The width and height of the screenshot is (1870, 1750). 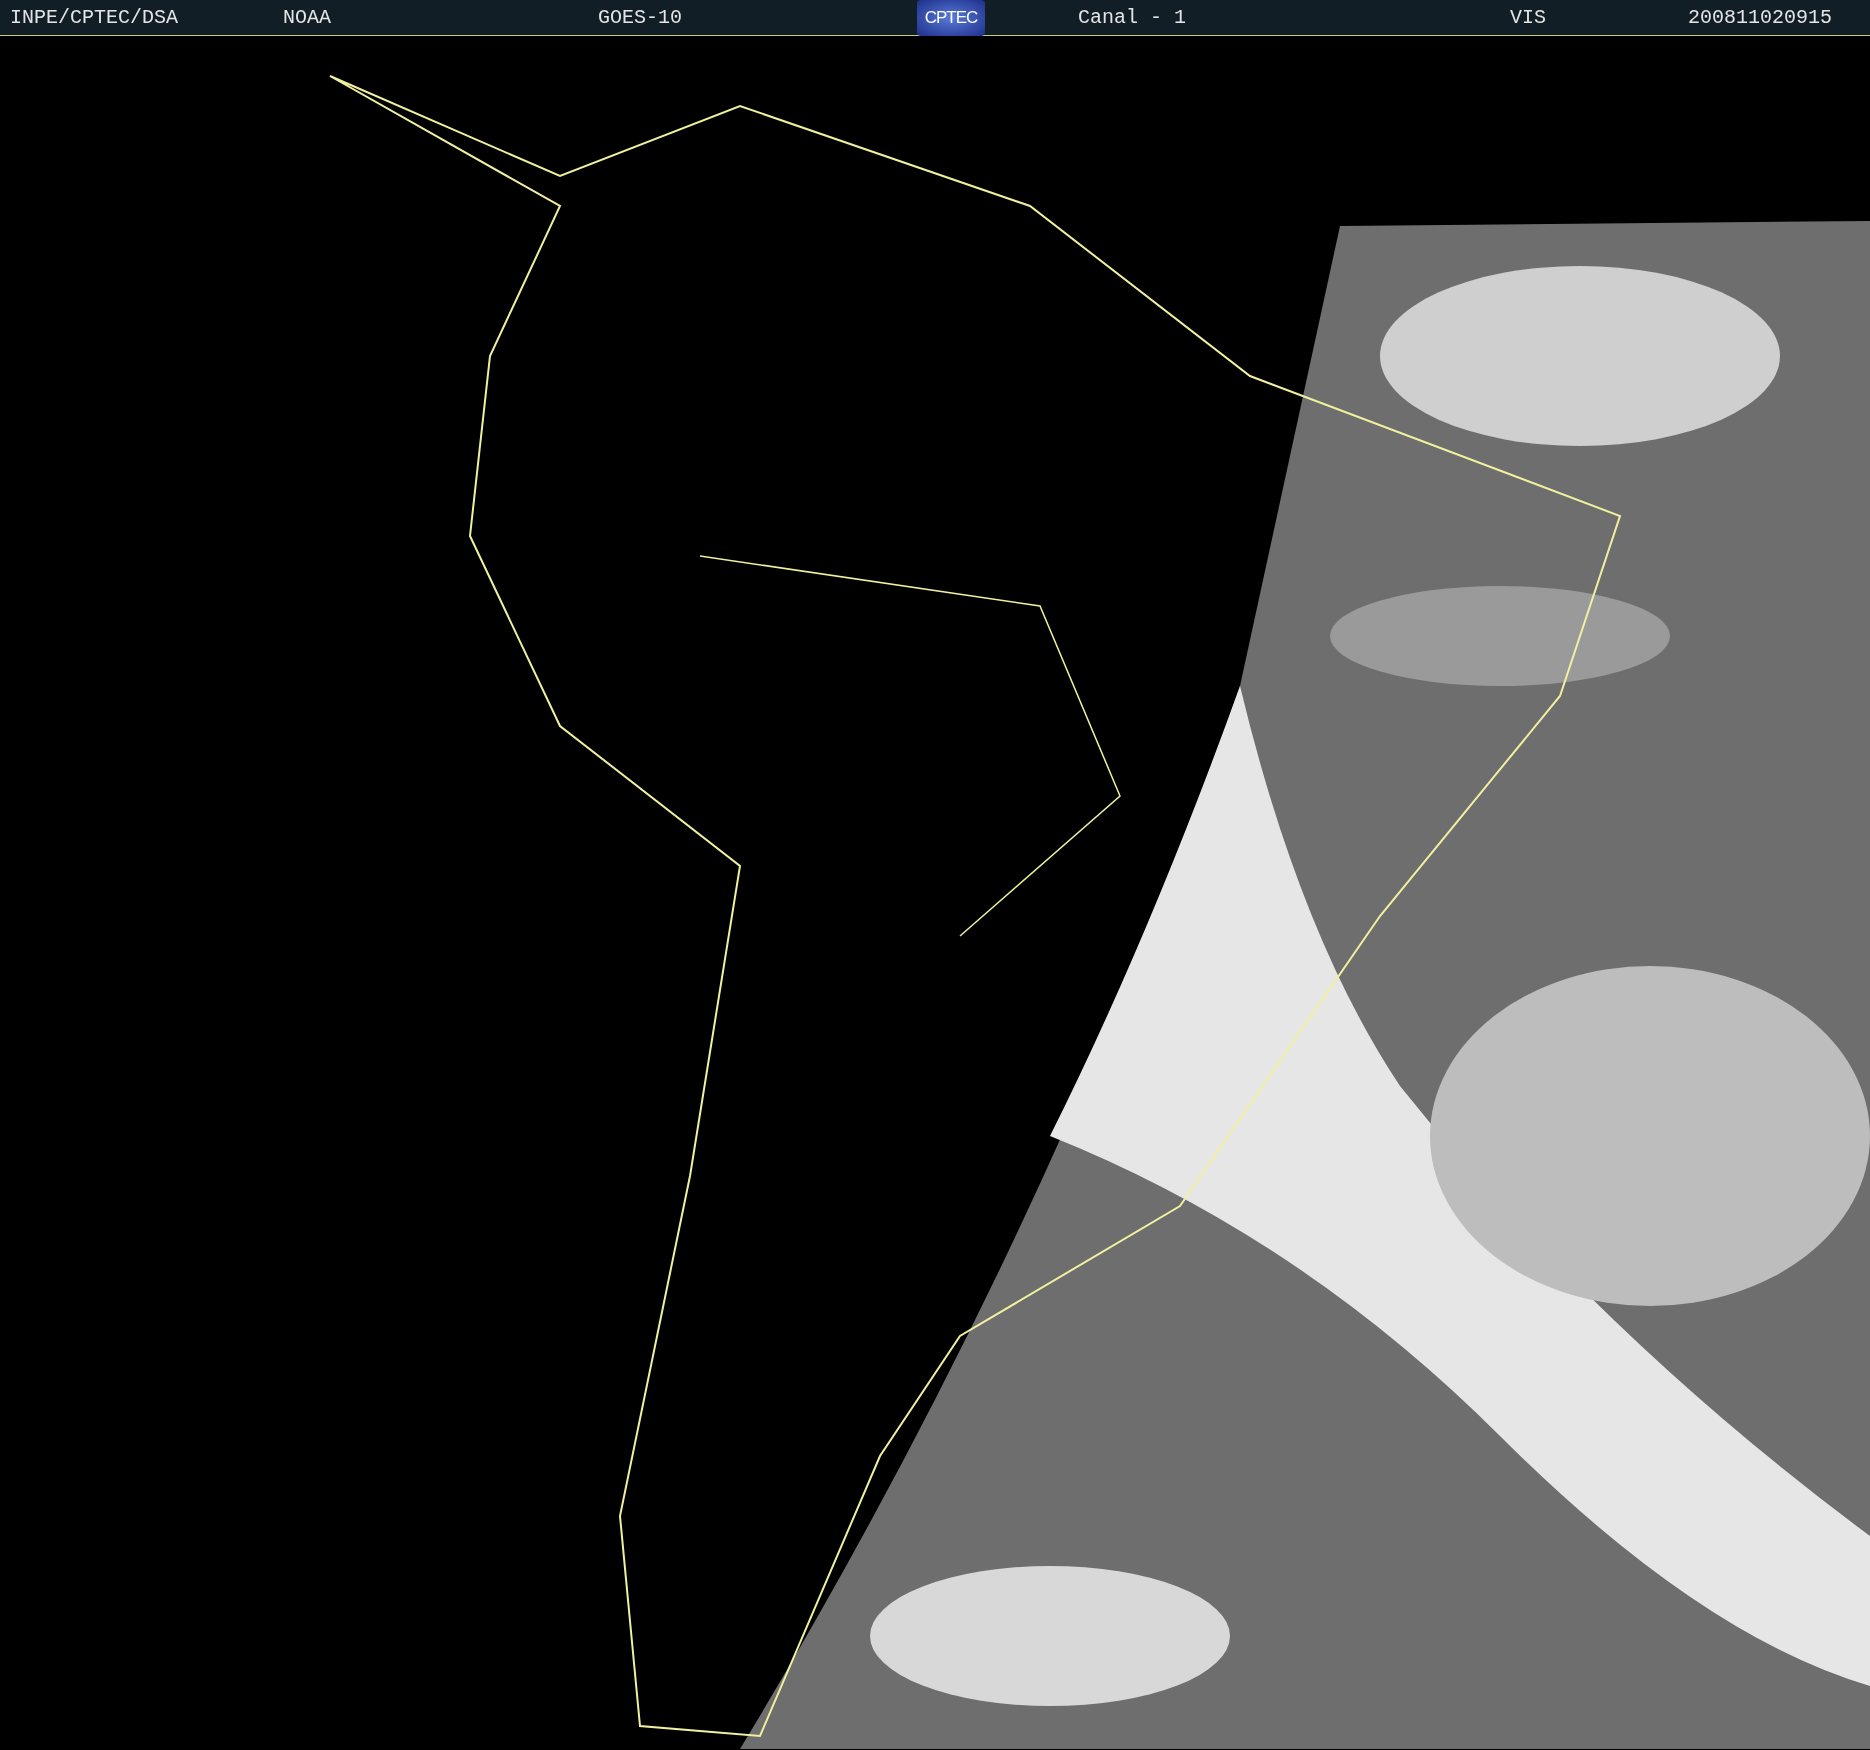 I want to click on band-label: VIS, so click(x=1528, y=18).